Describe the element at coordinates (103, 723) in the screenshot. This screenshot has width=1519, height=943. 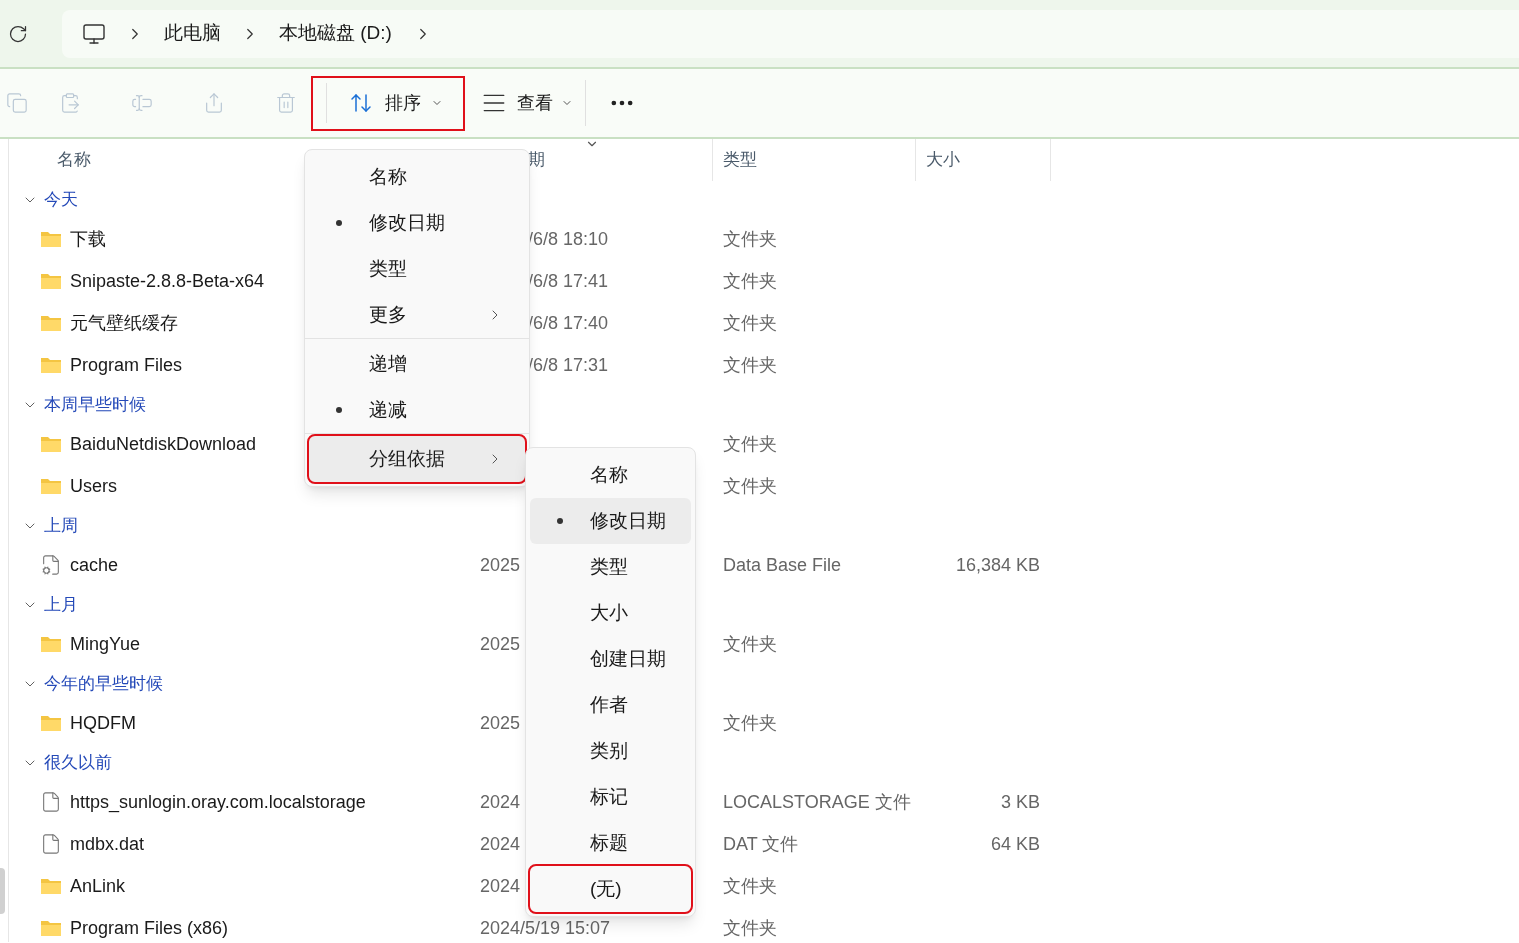
I see `file-name: HQDFM` at that location.